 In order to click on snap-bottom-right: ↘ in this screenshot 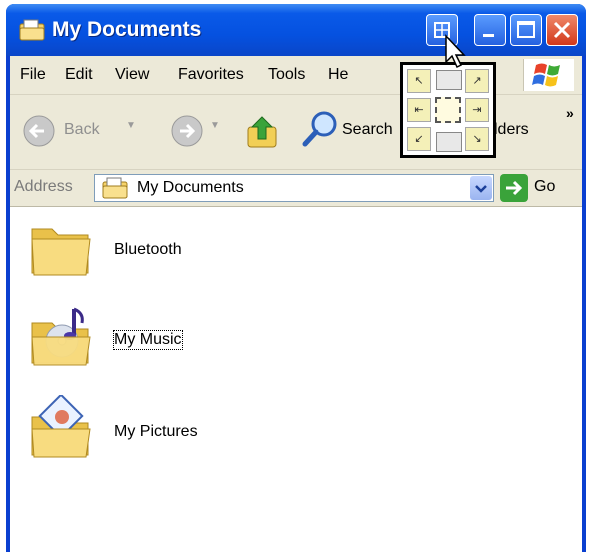, I will do `click(477, 139)`.